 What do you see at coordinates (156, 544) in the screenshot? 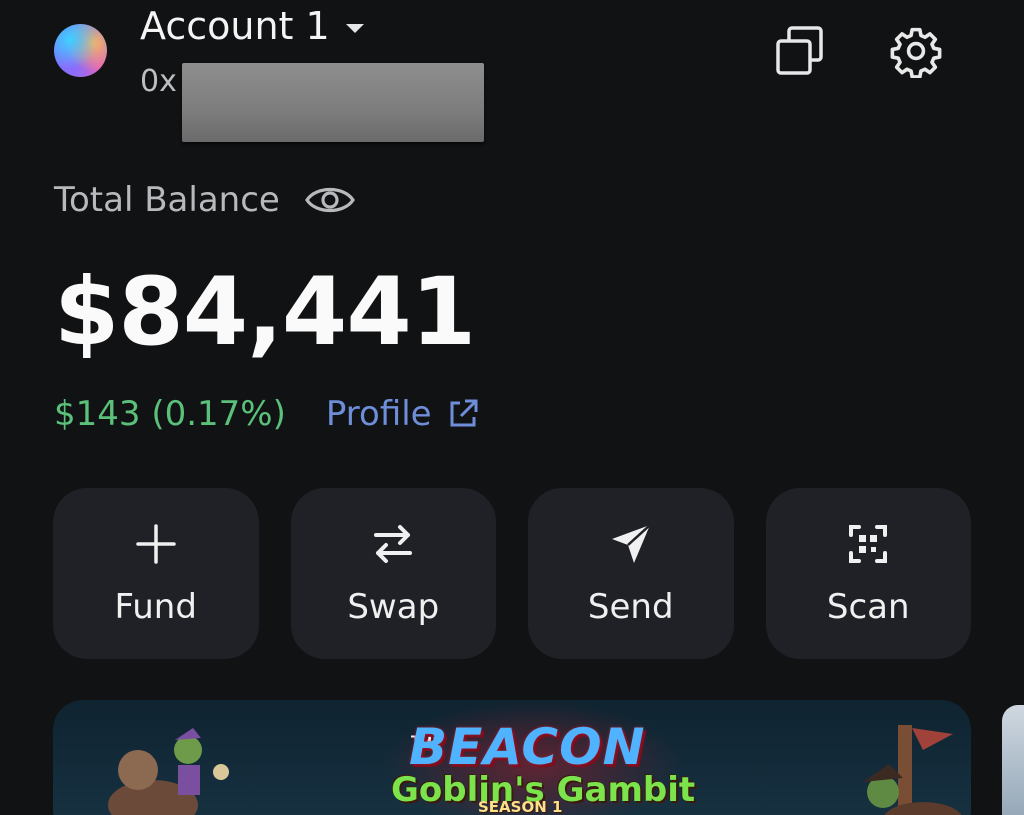
I see `plus-icon` at bounding box center [156, 544].